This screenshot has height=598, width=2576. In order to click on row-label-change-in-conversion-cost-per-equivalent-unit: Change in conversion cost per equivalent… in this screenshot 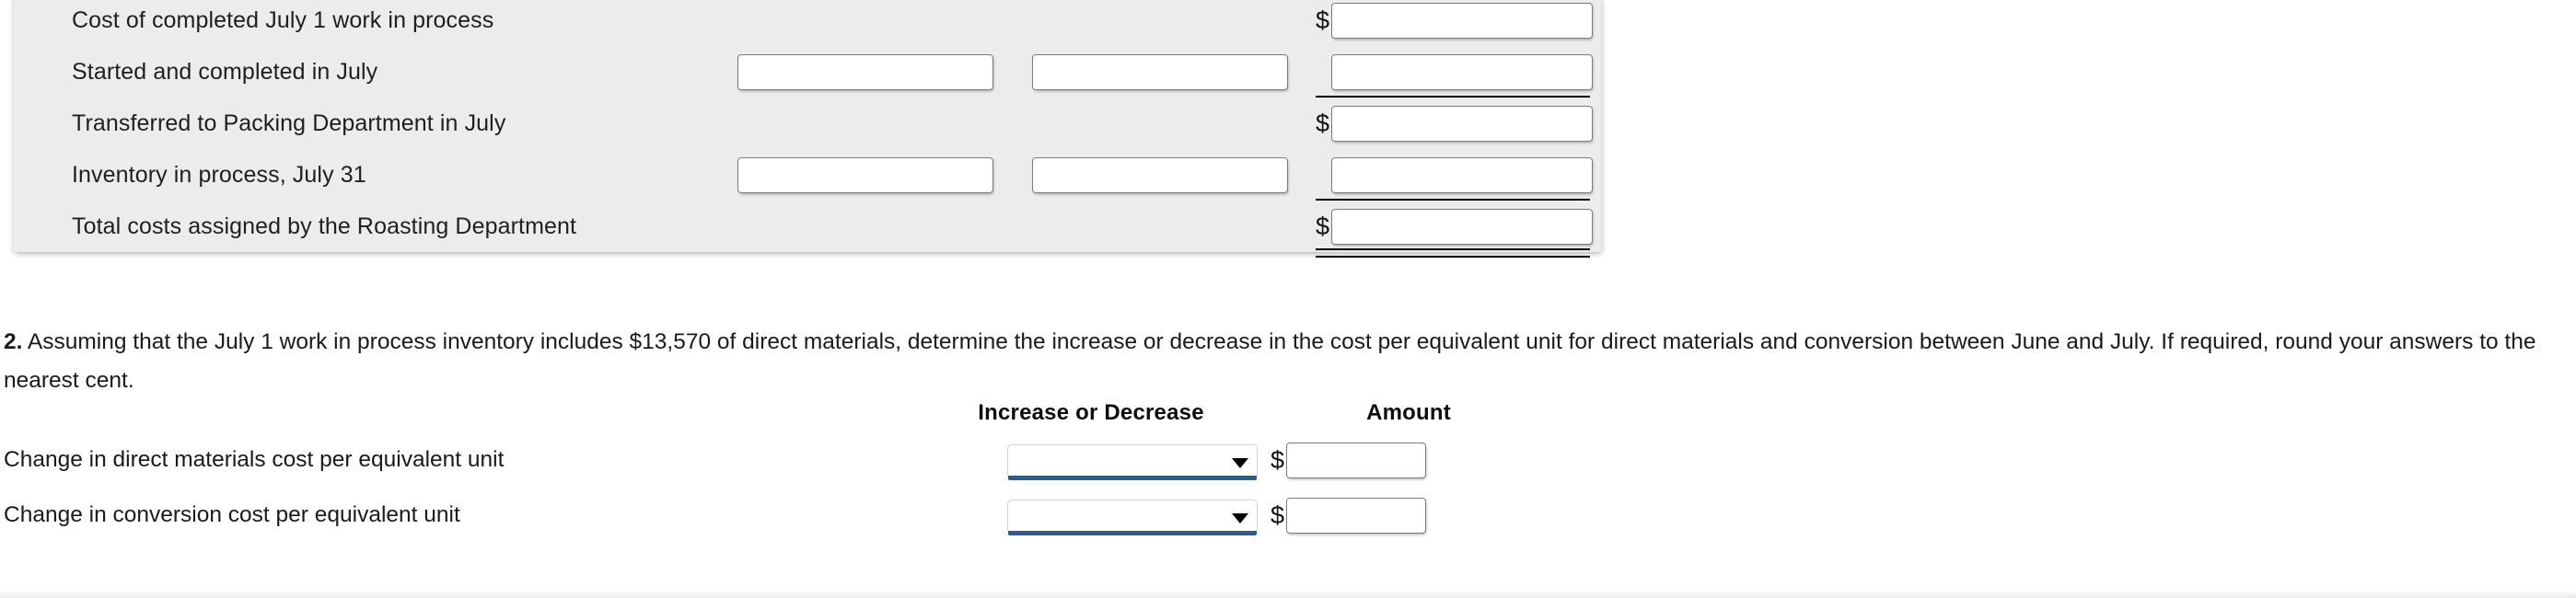, I will do `click(232, 514)`.